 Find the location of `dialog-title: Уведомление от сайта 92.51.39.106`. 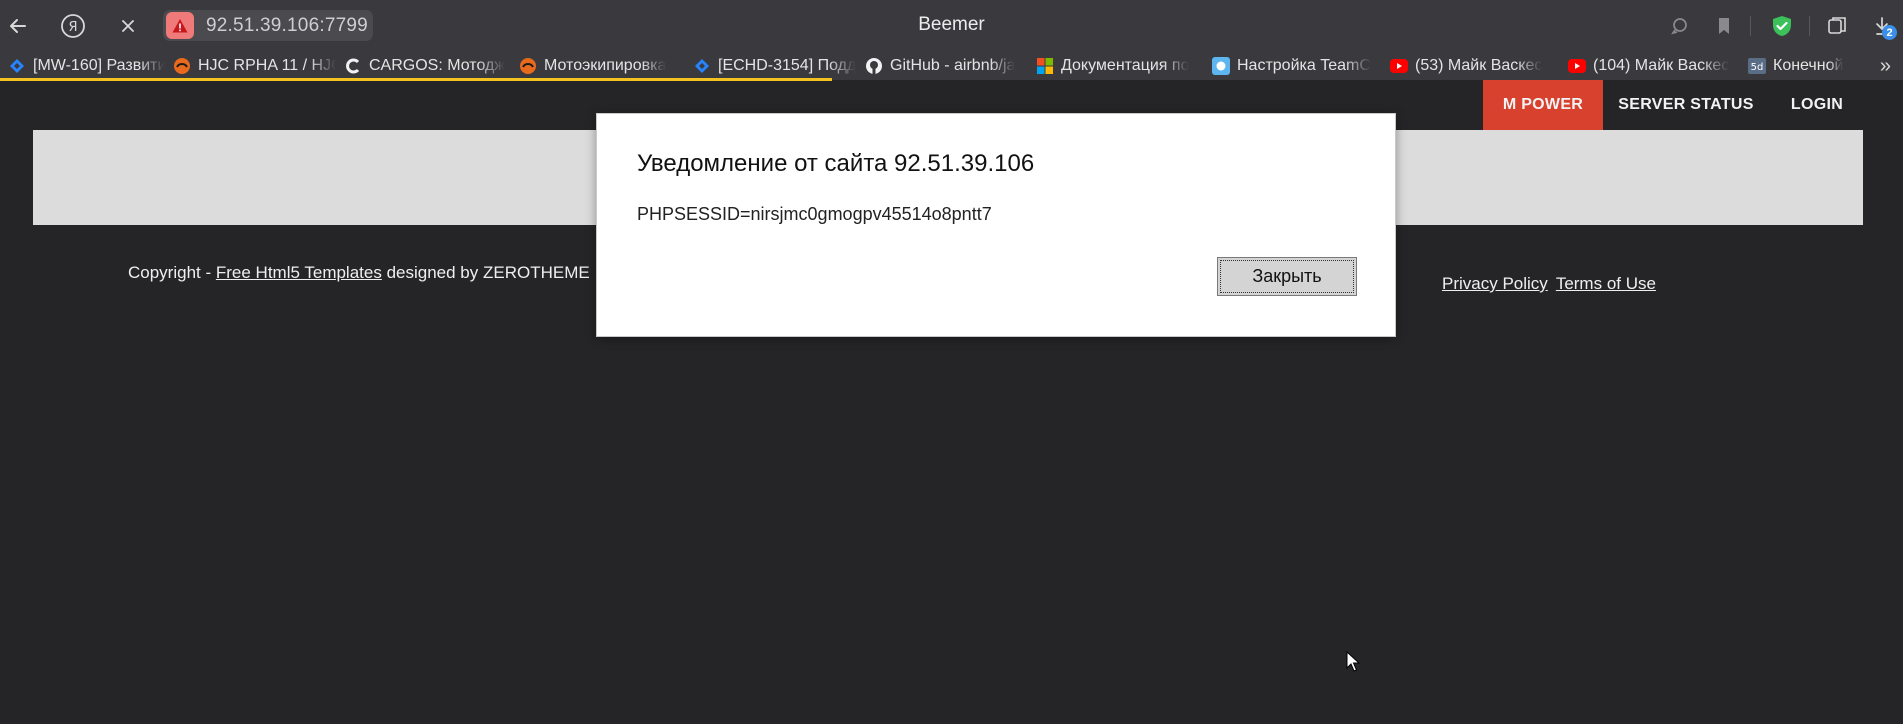

dialog-title: Уведомление от сайта 92.51.39.106 is located at coordinates (836, 163).